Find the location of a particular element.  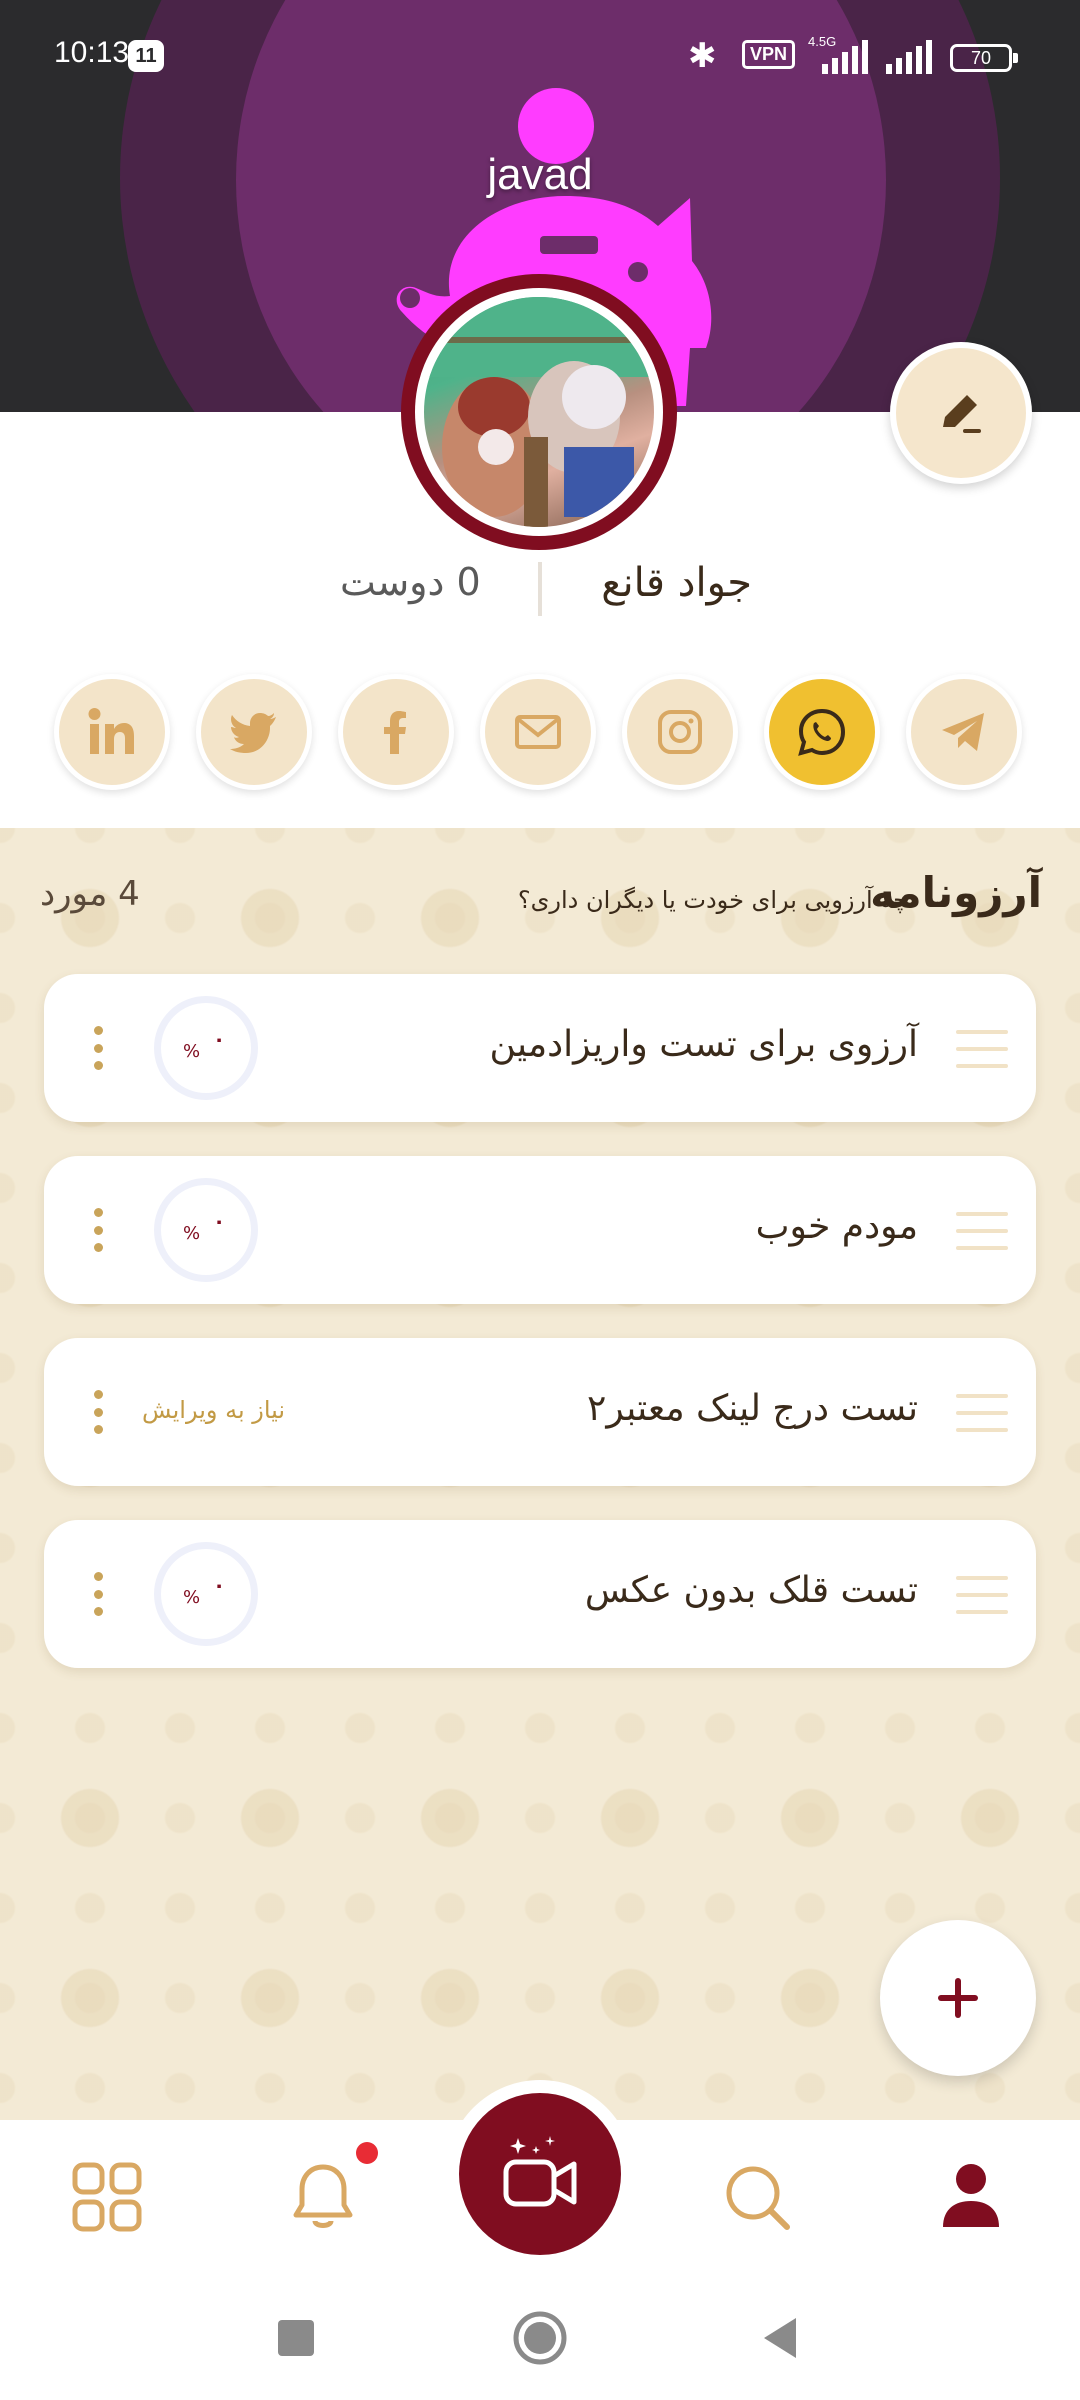

telegram-icon is located at coordinates (963, 732).